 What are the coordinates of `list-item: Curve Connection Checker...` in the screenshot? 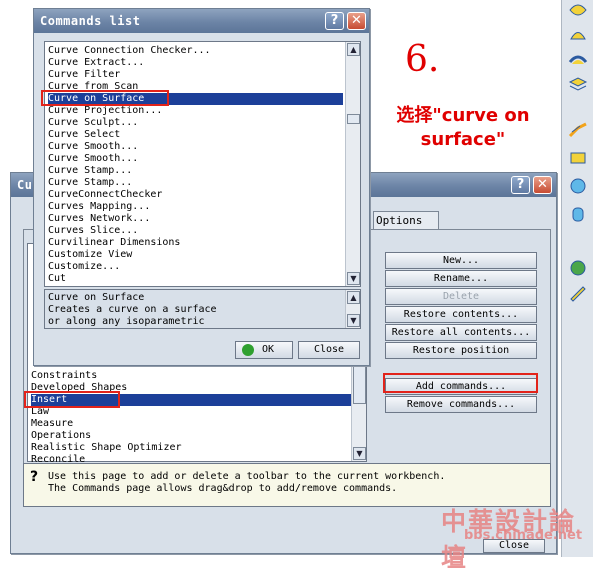 It's located at (129, 51).